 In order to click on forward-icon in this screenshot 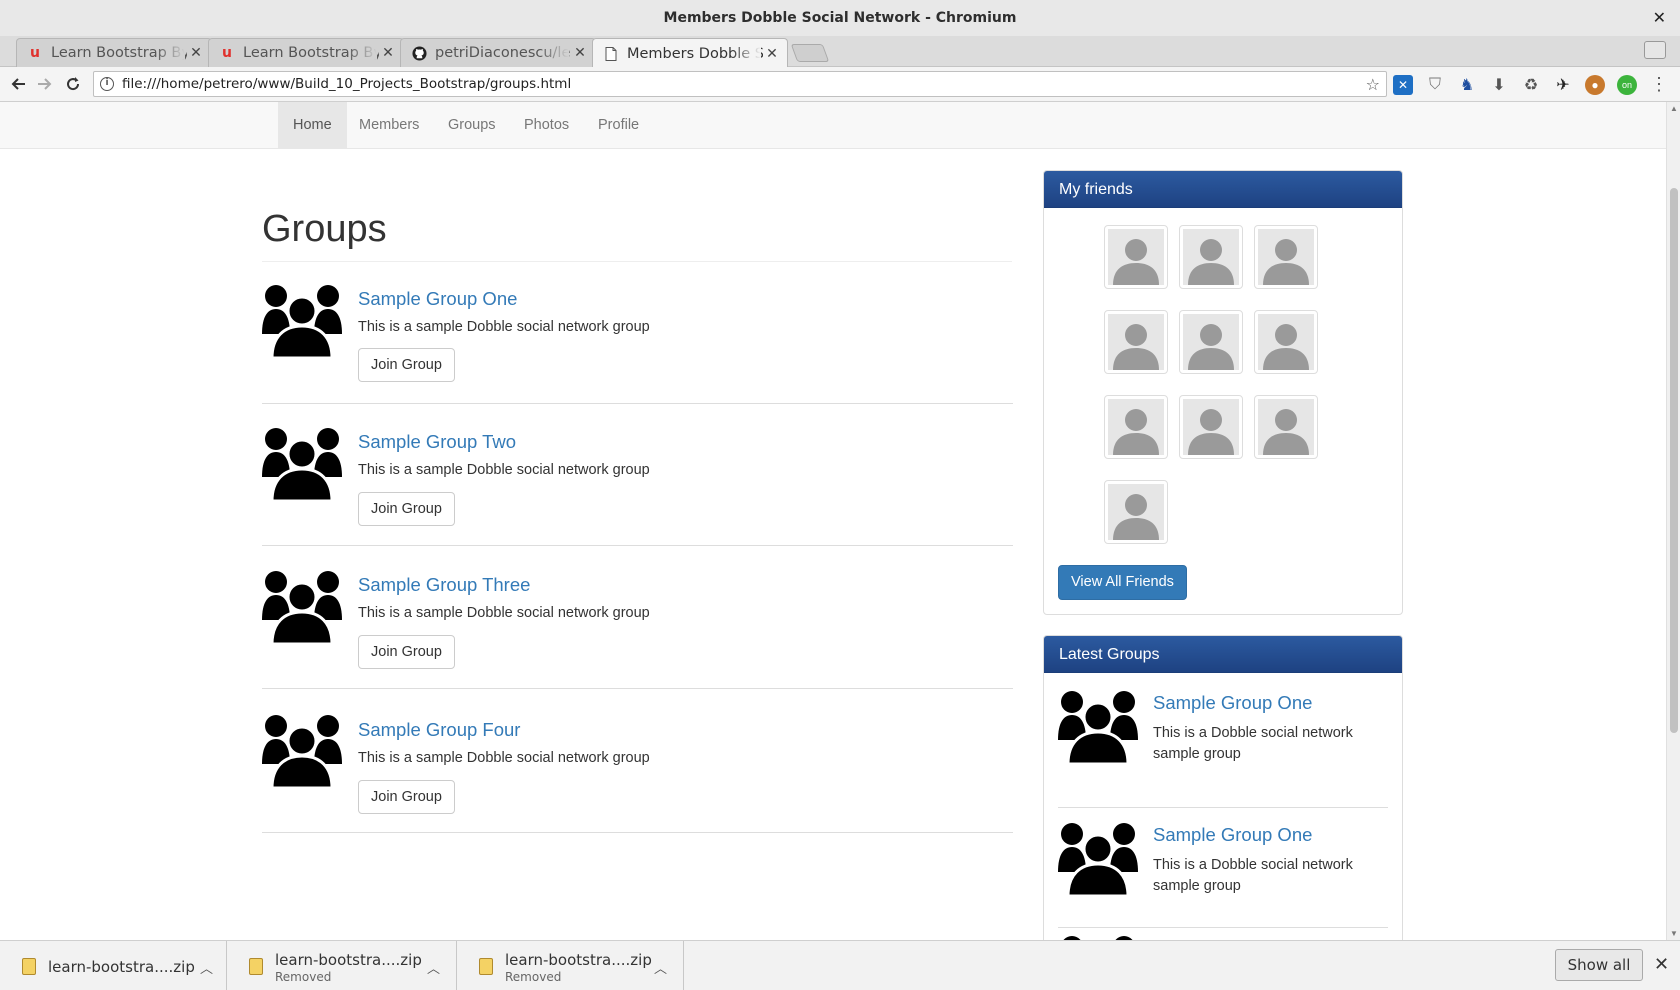, I will do `click(45, 84)`.